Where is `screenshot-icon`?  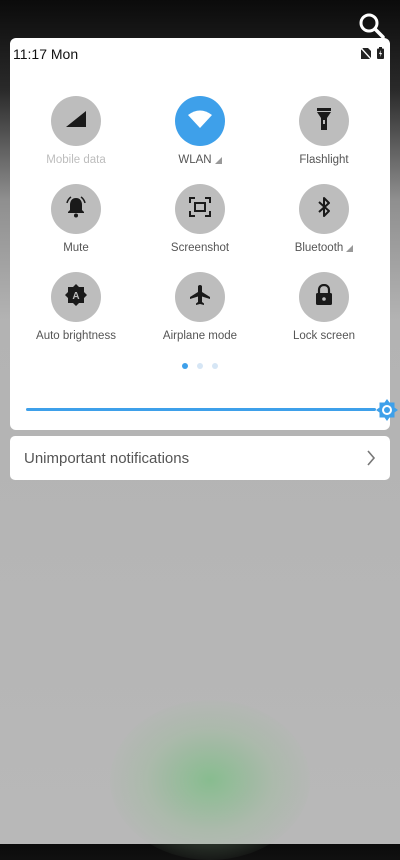 screenshot-icon is located at coordinates (200, 209).